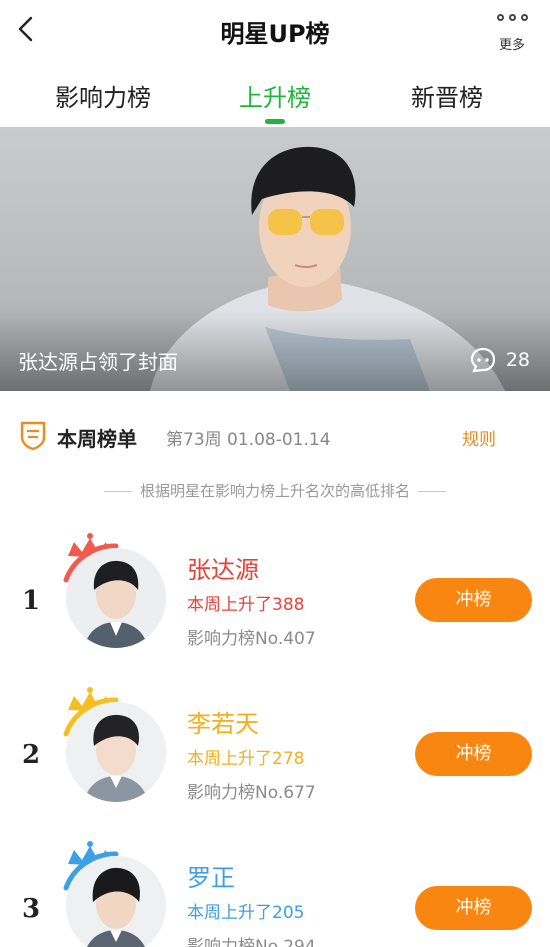  I want to click on rank-rise: 本周上升了388, so click(246, 605).